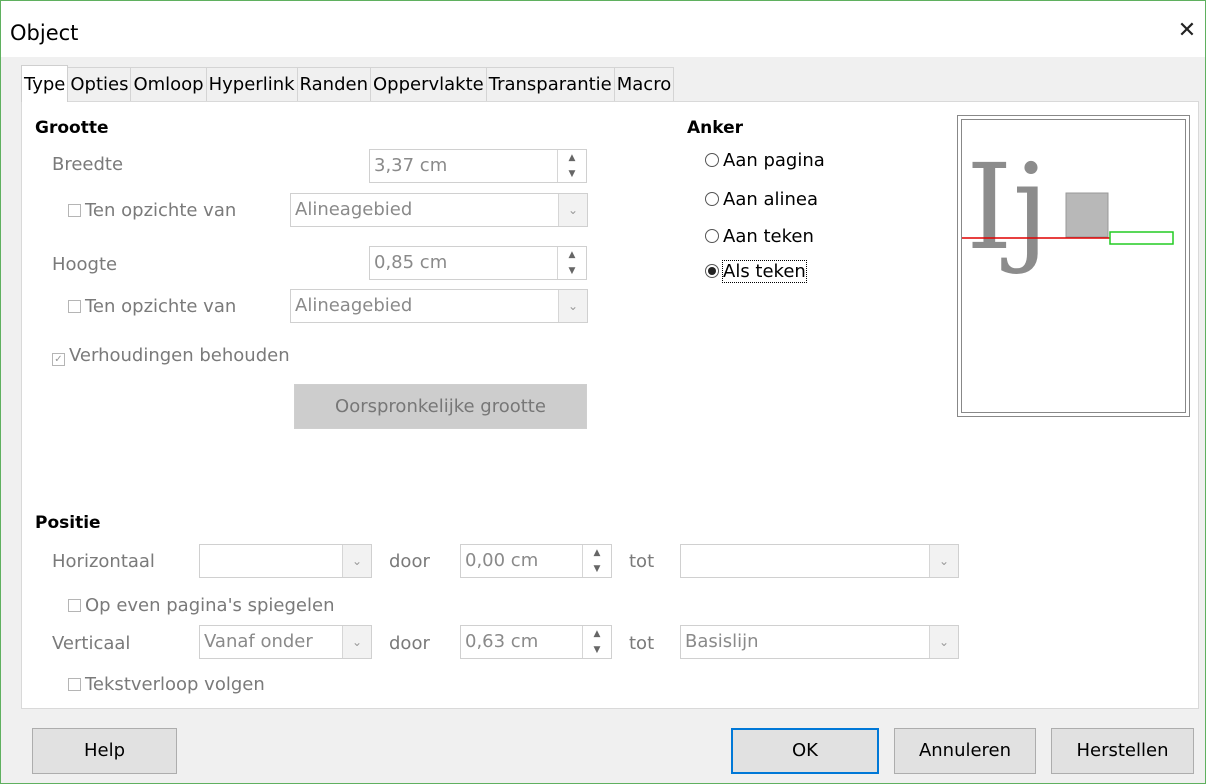 This screenshot has height=784, width=1206. What do you see at coordinates (439, 210) in the screenshot?
I see `width-relative-combo: Alineagebied ⌄` at bounding box center [439, 210].